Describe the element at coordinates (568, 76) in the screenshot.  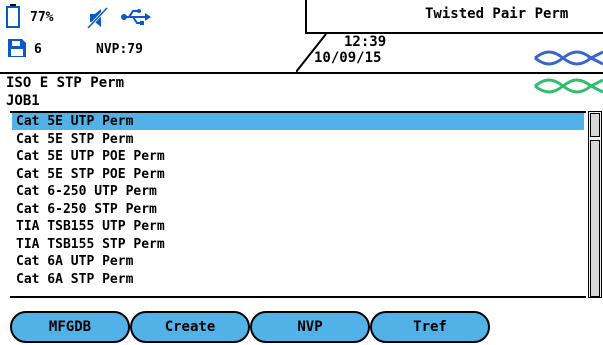
I see `cable-pair-icon` at that location.